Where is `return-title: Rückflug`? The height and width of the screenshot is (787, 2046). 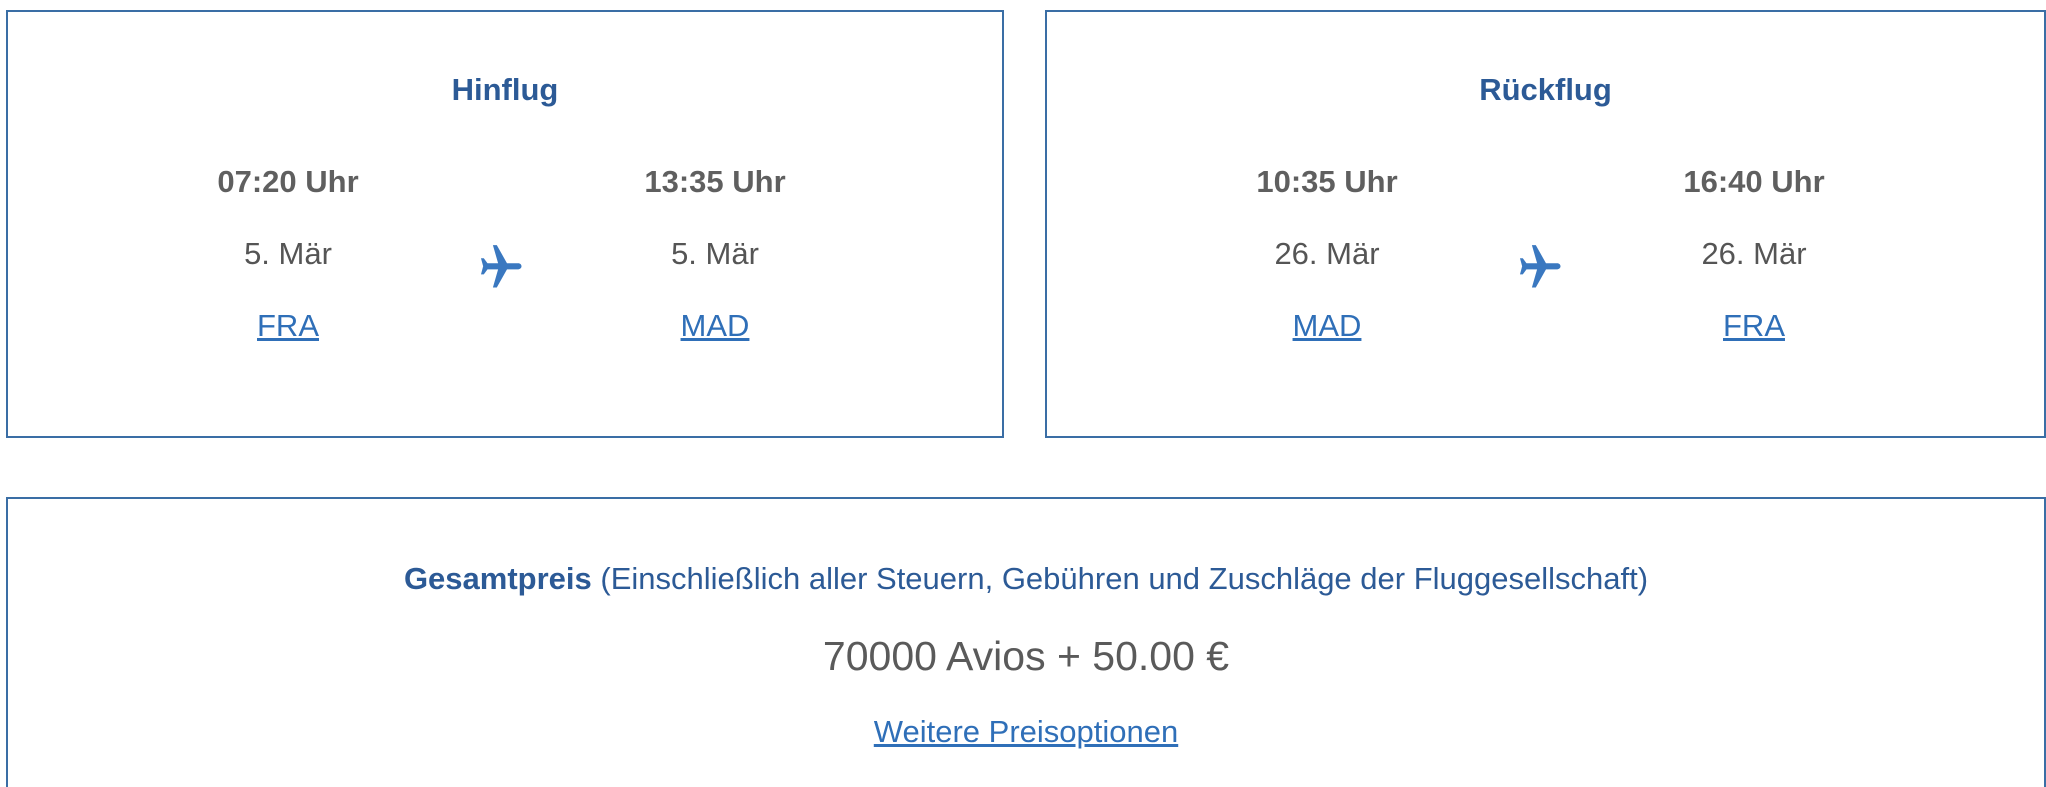 return-title: Rückflug is located at coordinates (1545, 89).